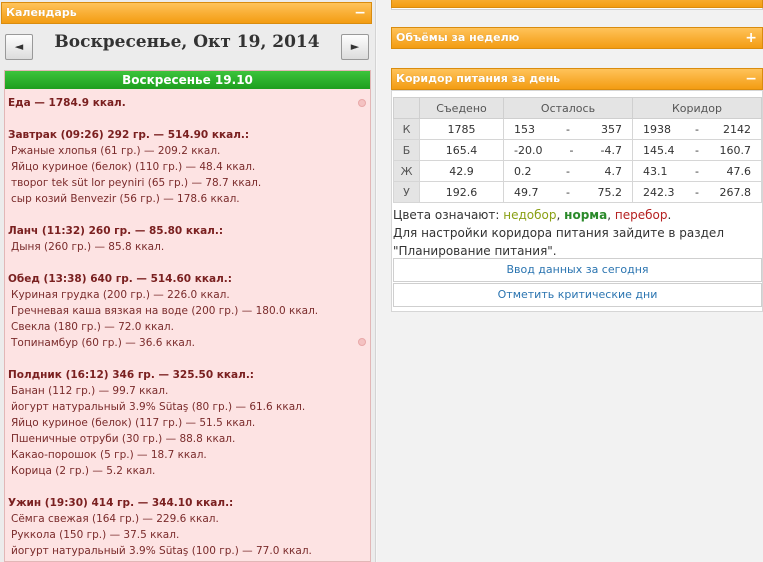 Image resolution: width=763 pixels, height=562 pixels. I want to click on row-label: Ж, so click(406, 171).